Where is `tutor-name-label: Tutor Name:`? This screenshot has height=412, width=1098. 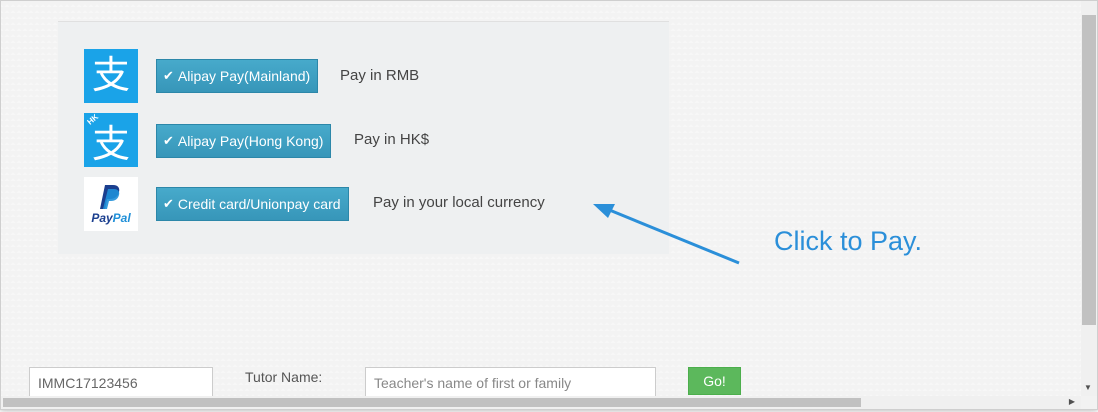
tutor-name-label: Tutor Name: is located at coordinates (284, 377).